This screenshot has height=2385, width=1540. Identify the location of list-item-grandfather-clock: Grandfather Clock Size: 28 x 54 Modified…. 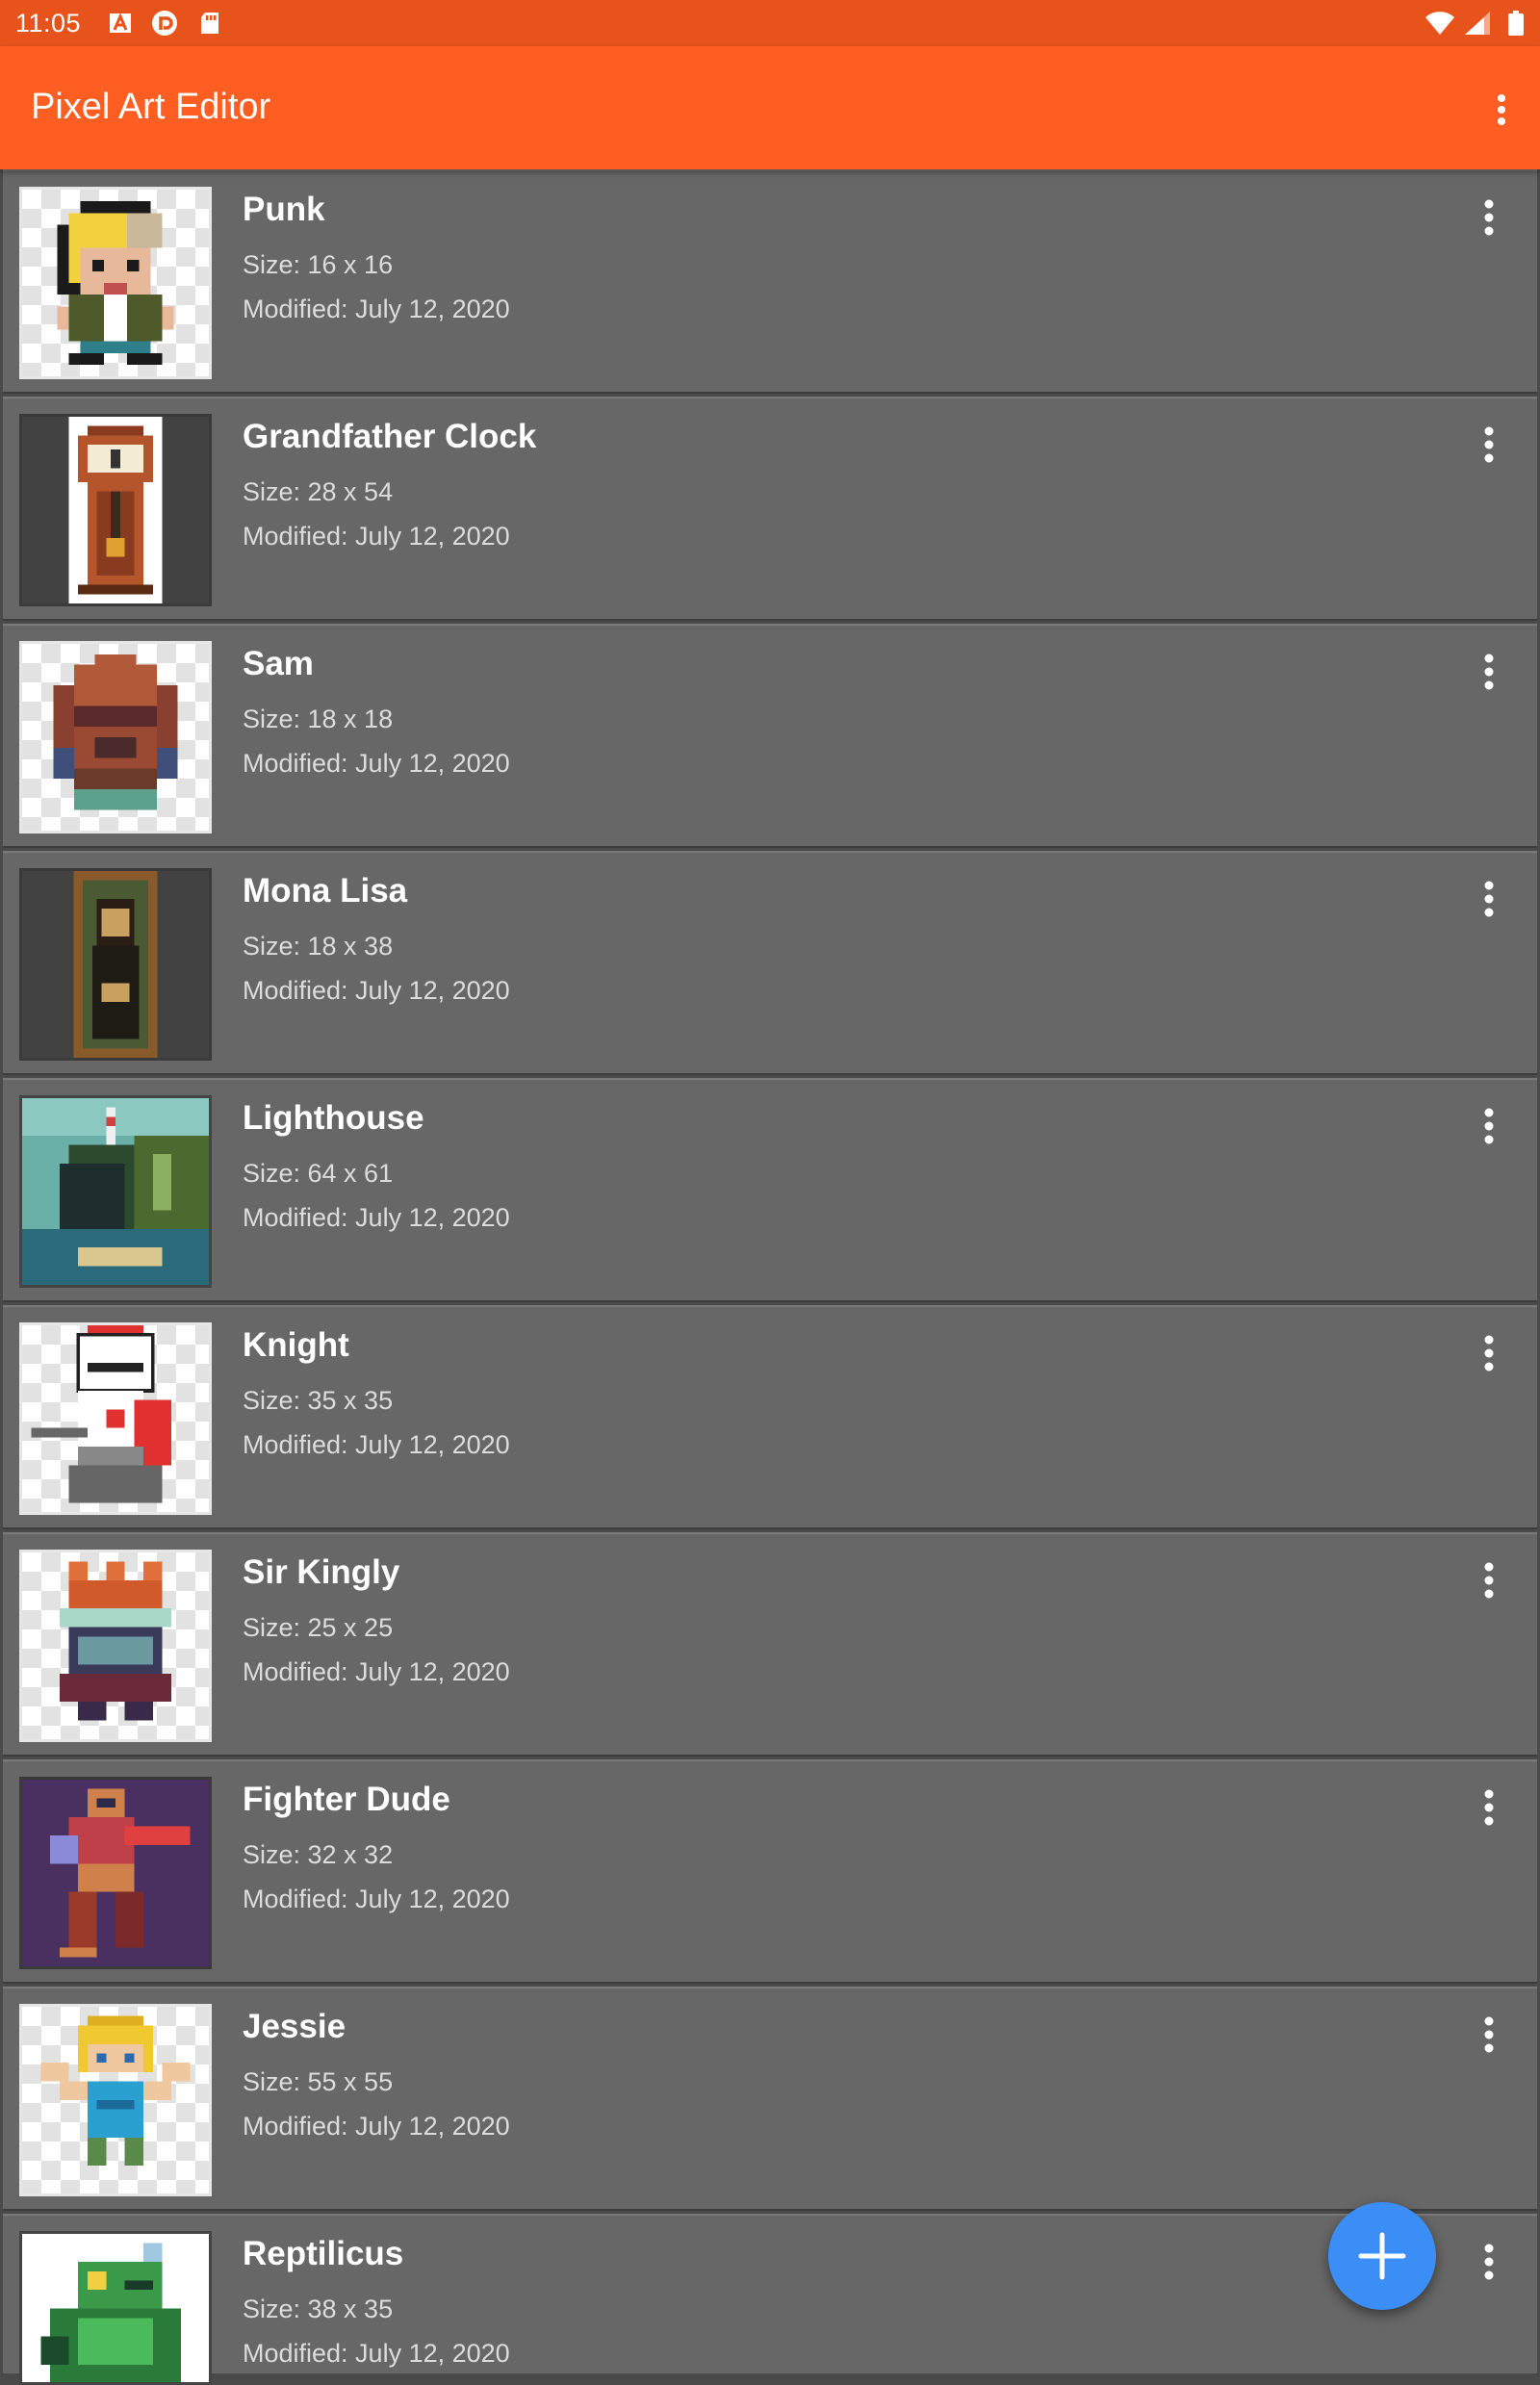
(770, 509).